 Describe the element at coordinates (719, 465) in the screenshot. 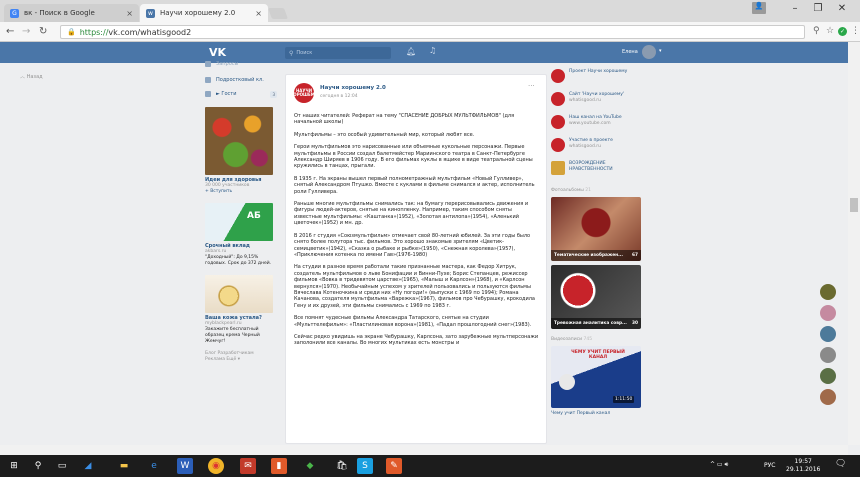

I see `system-tray-icons: ^ ▭ 🔊︎` at that location.